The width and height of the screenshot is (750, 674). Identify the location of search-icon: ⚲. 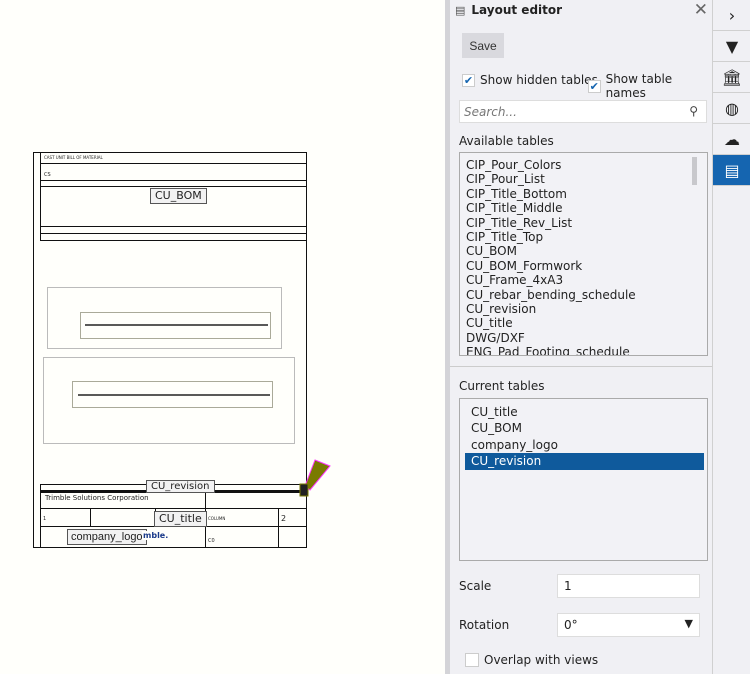
(693, 111).